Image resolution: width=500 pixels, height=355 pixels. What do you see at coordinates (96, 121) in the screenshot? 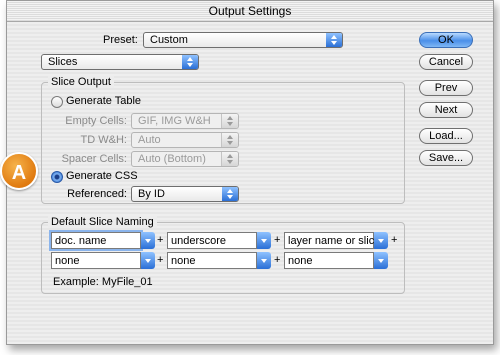
I see `empty-cells-label: Empty Cells:` at bounding box center [96, 121].